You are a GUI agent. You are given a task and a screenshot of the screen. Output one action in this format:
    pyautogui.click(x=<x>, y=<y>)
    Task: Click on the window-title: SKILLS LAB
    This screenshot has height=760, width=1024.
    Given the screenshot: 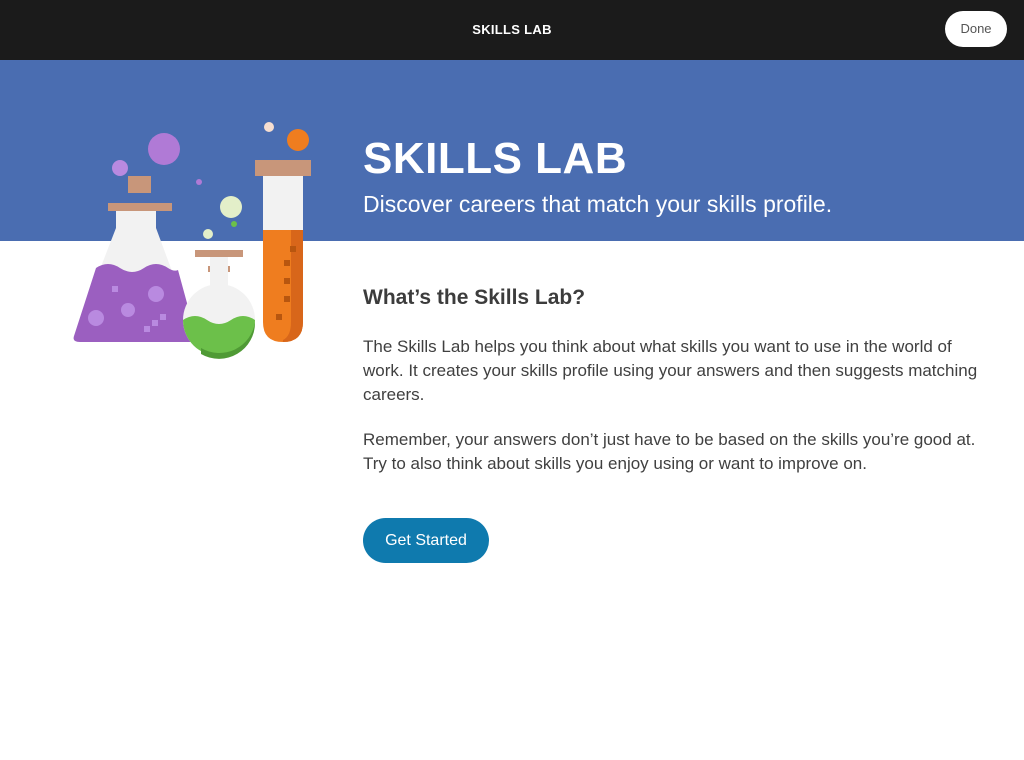 What is the action you would take?
    pyautogui.click(x=512, y=29)
    